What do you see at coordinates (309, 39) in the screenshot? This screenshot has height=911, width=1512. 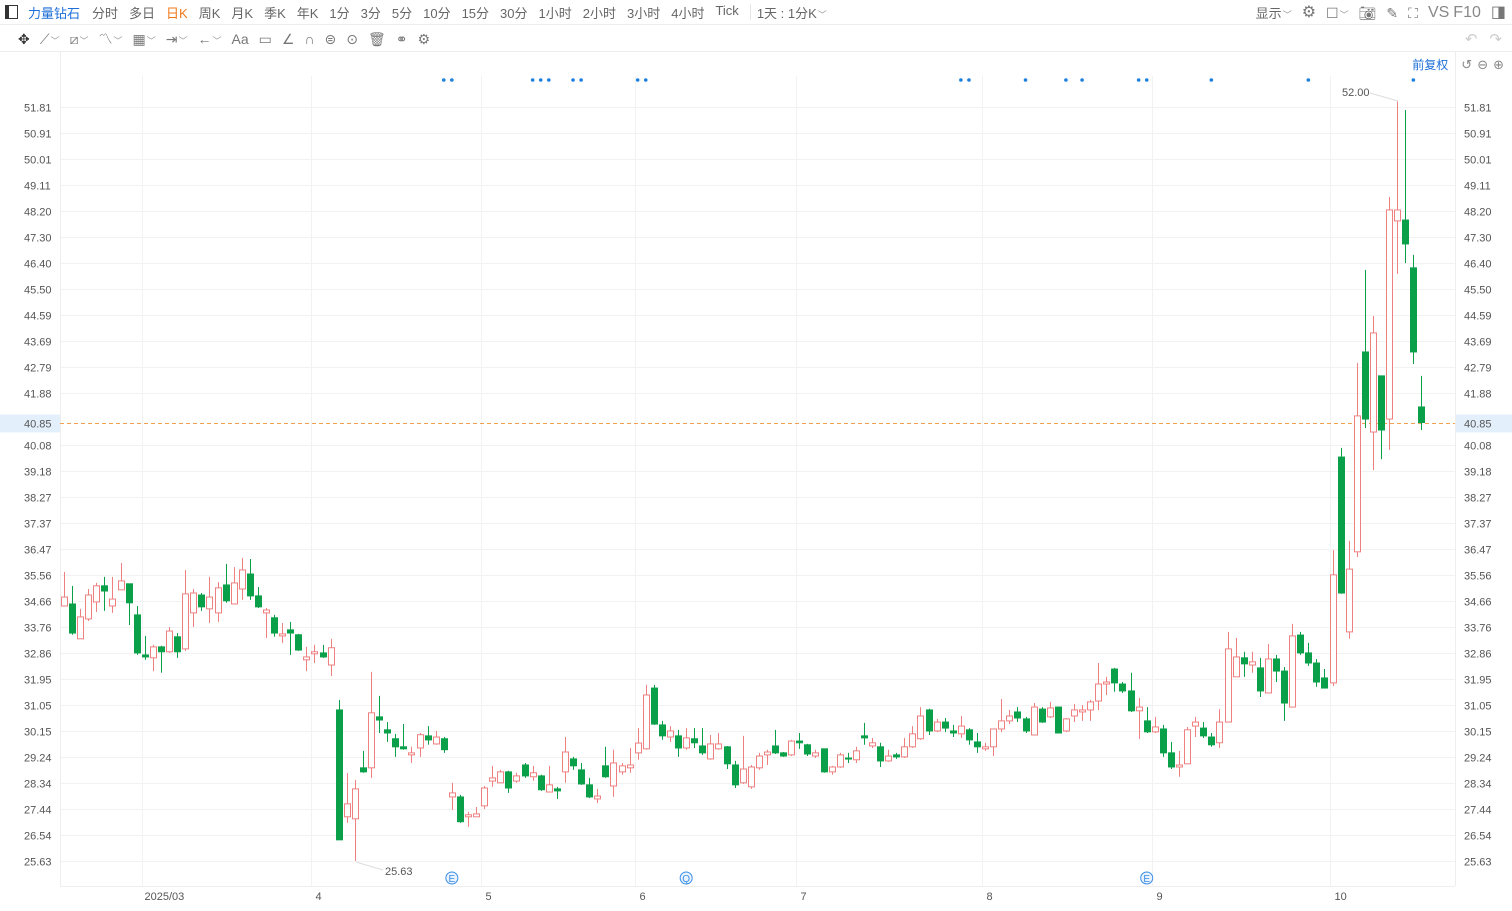 I see `magnet-icon: ∩` at bounding box center [309, 39].